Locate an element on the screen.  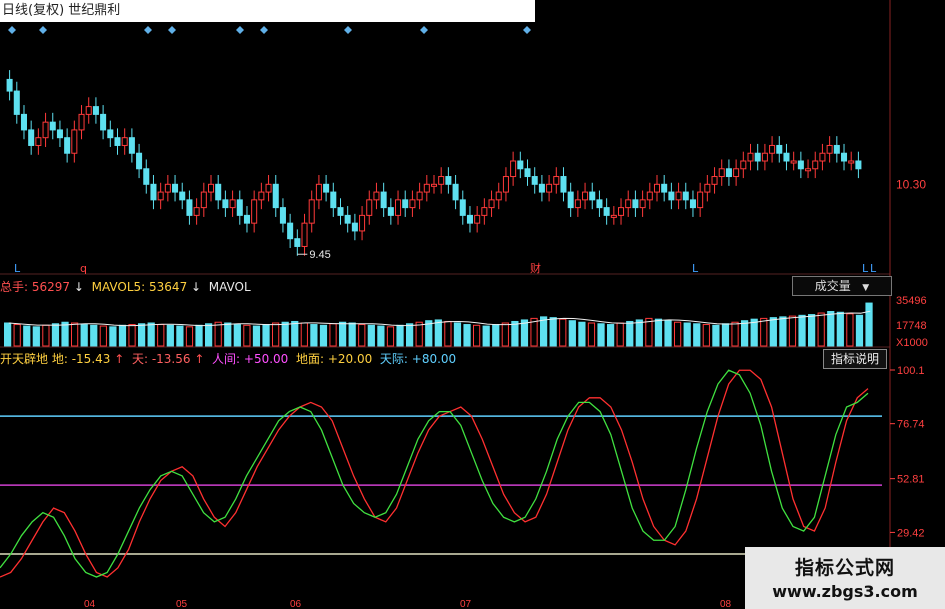
event-markers: Lq财LLL is located at coordinates (445, 268).